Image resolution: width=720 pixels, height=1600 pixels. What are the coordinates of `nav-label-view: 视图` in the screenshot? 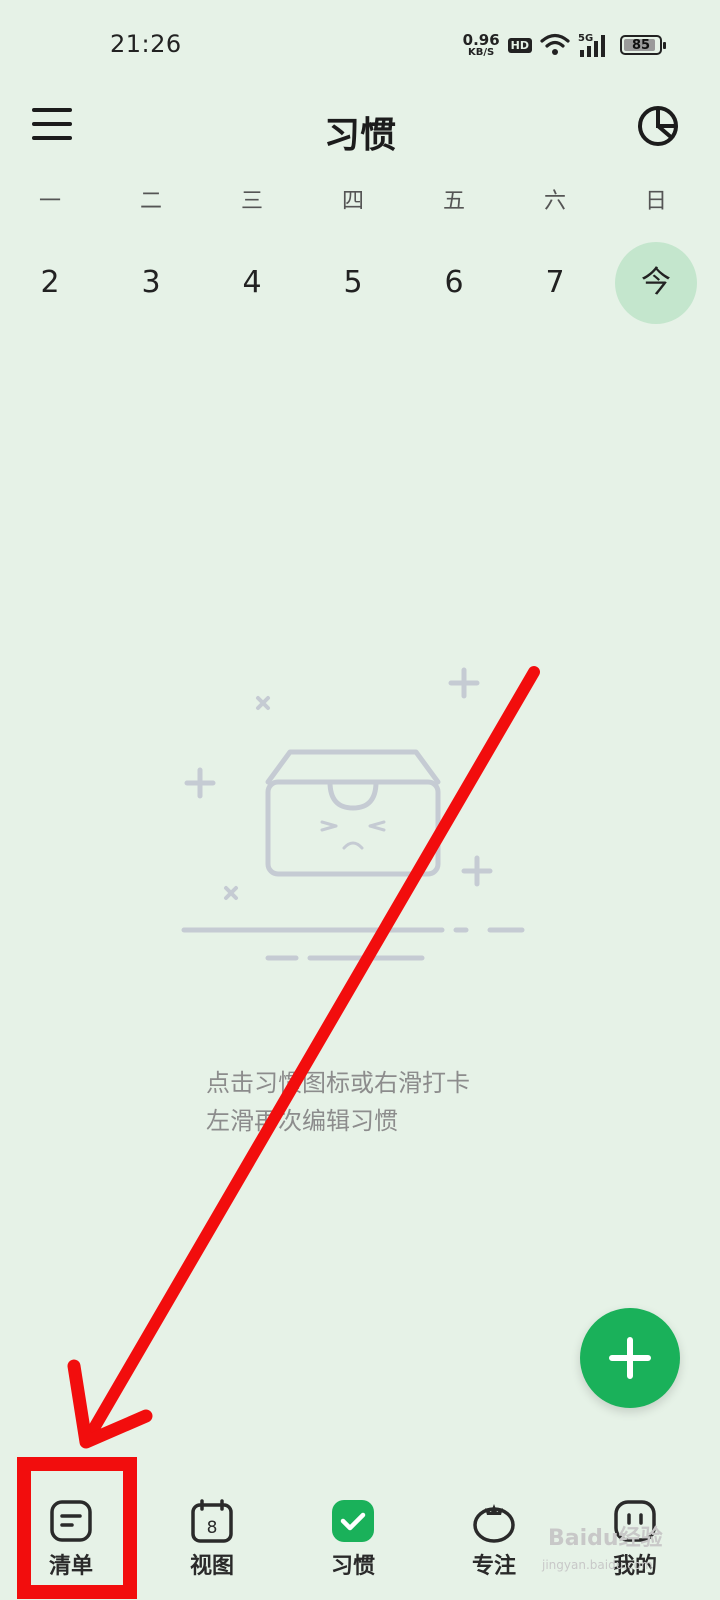 It's located at (211, 1566).